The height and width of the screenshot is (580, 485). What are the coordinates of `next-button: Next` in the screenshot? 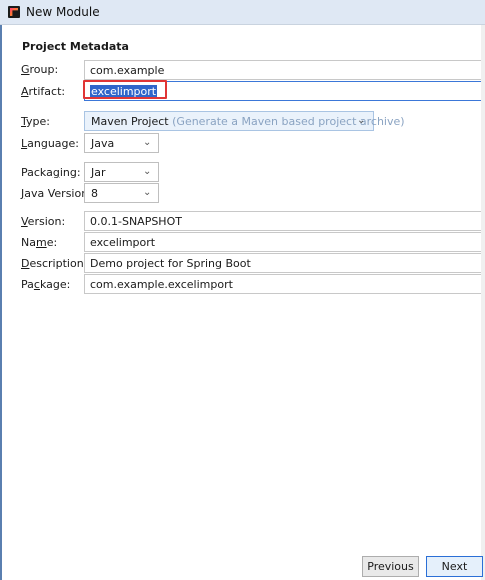 It's located at (454, 566).